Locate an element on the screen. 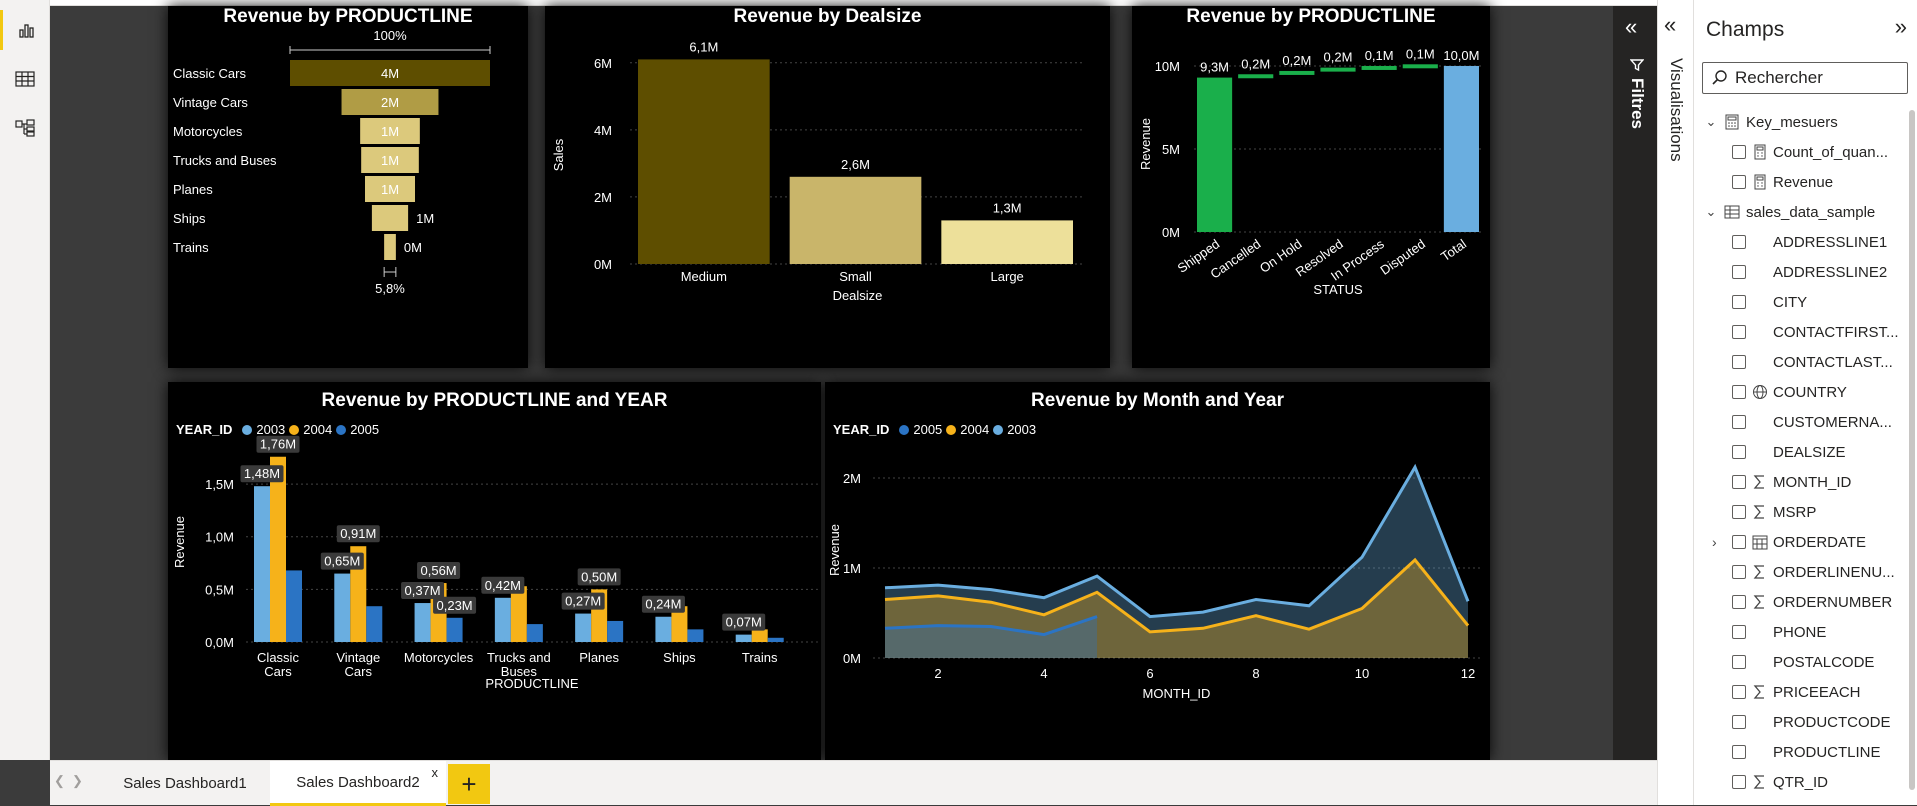 The width and height of the screenshot is (1917, 806). model-view-button is located at coordinates (25, 128).